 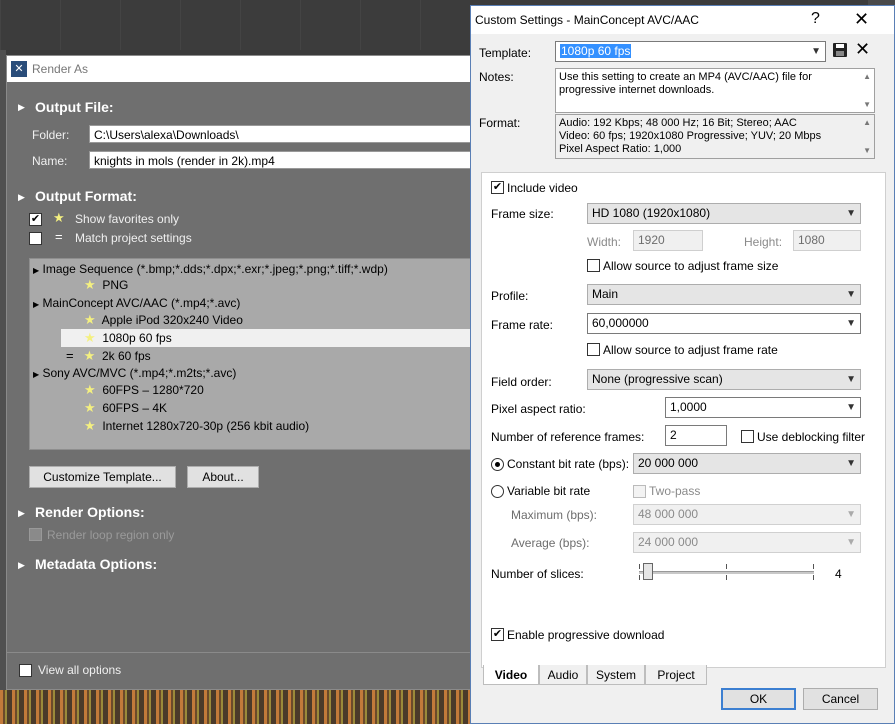 What do you see at coordinates (604, 242) in the screenshot?
I see `width-label: Width:` at bounding box center [604, 242].